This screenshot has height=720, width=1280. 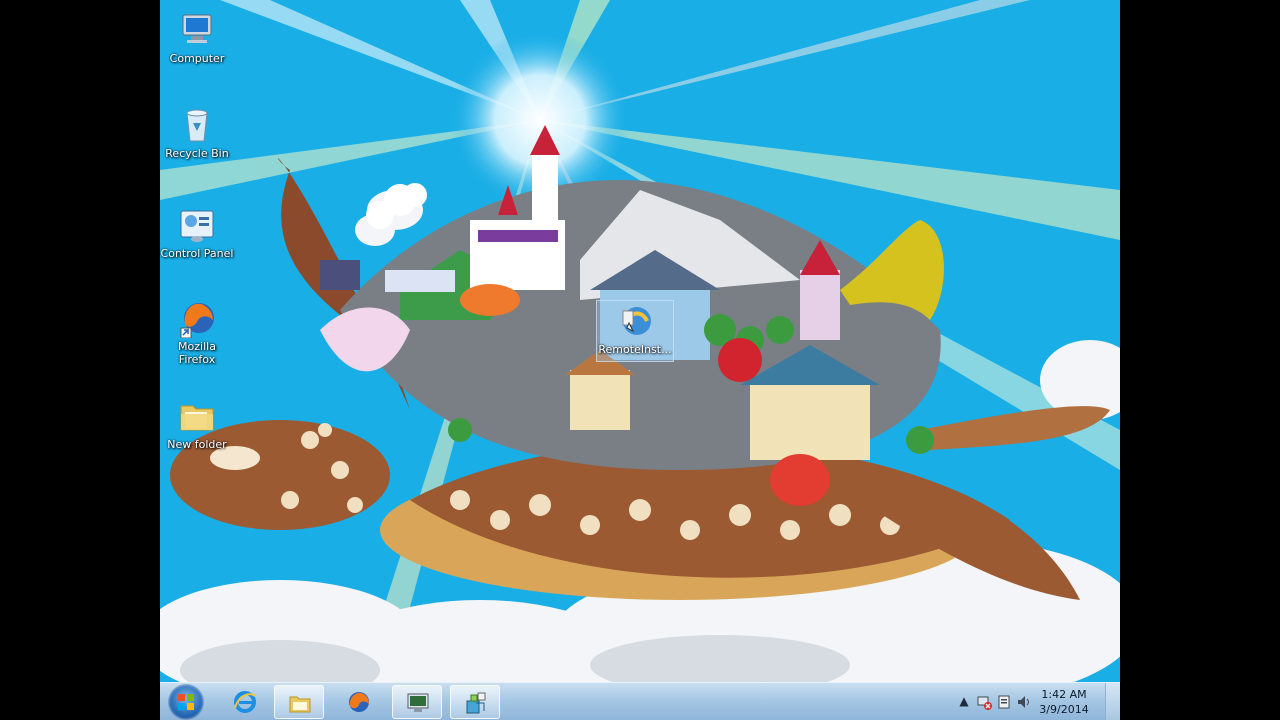 I want to click on recycle-bin-icon, so click(x=197, y=125).